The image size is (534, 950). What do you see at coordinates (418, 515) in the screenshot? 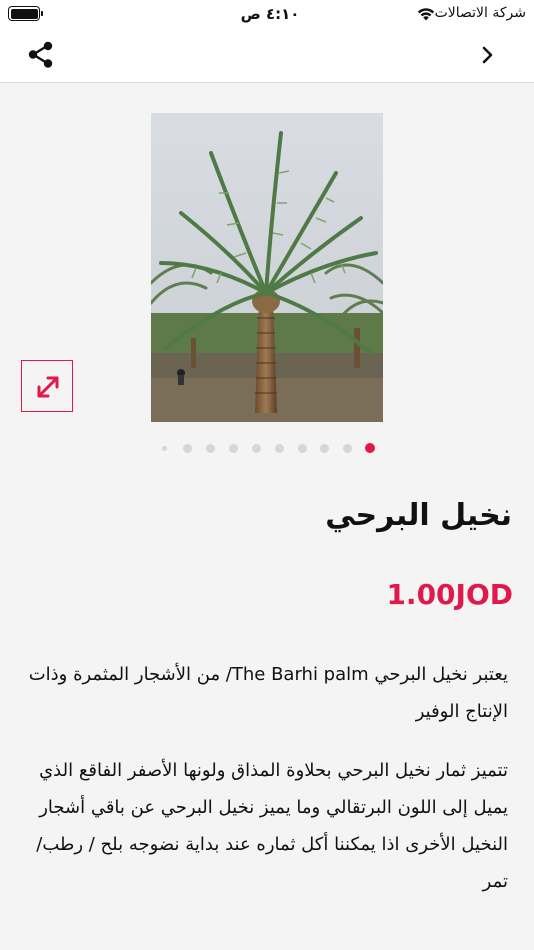
I see `product-title: نخيل البرحي` at bounding box center [418, 515].